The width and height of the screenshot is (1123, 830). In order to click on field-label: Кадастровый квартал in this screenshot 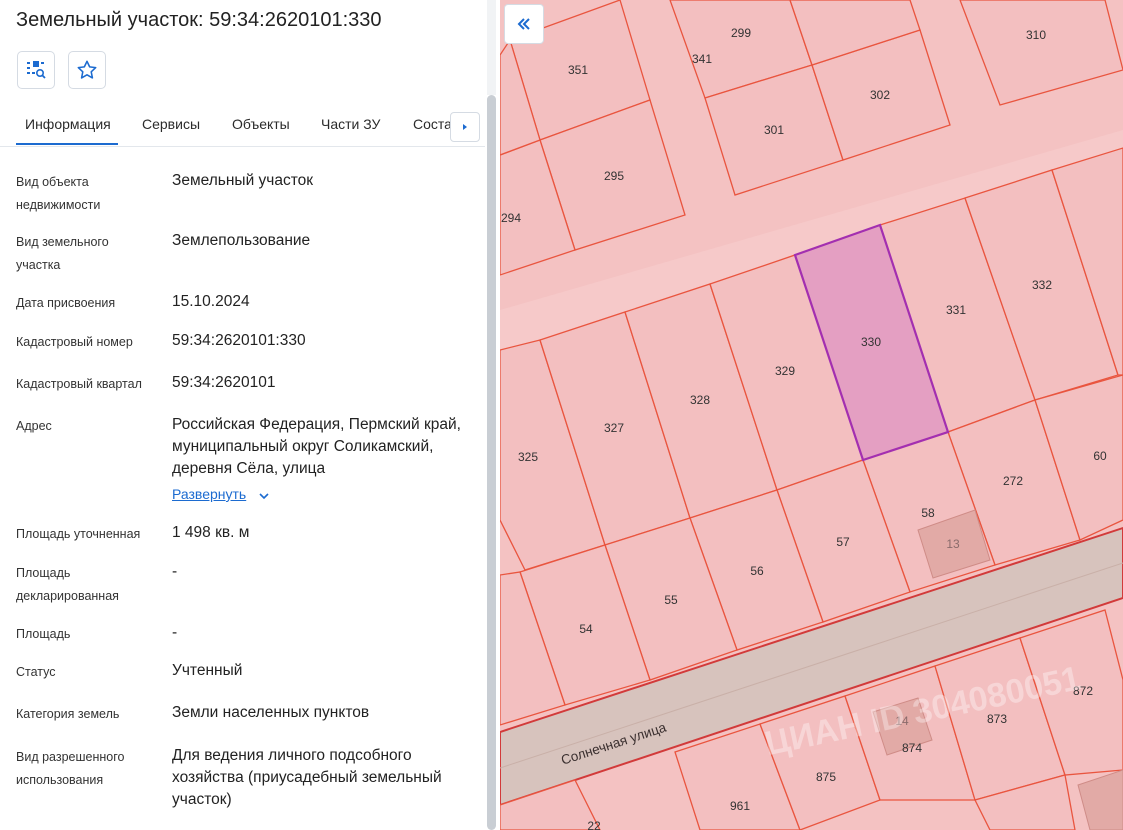, I will do `click(79, 384)`.